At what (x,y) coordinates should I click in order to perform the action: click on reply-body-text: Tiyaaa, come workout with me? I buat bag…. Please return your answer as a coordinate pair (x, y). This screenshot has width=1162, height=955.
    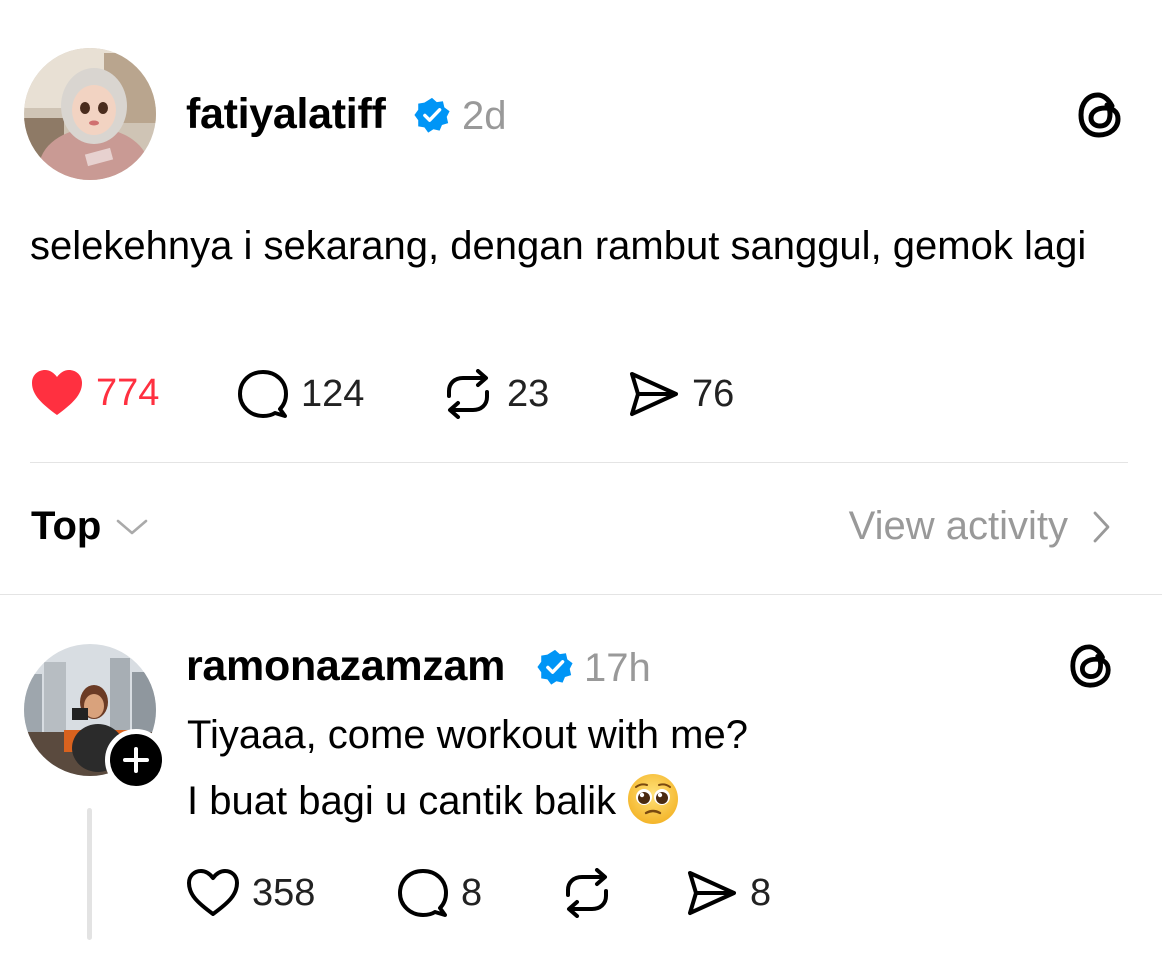
    Looking at the image, I should click on (637, 768).